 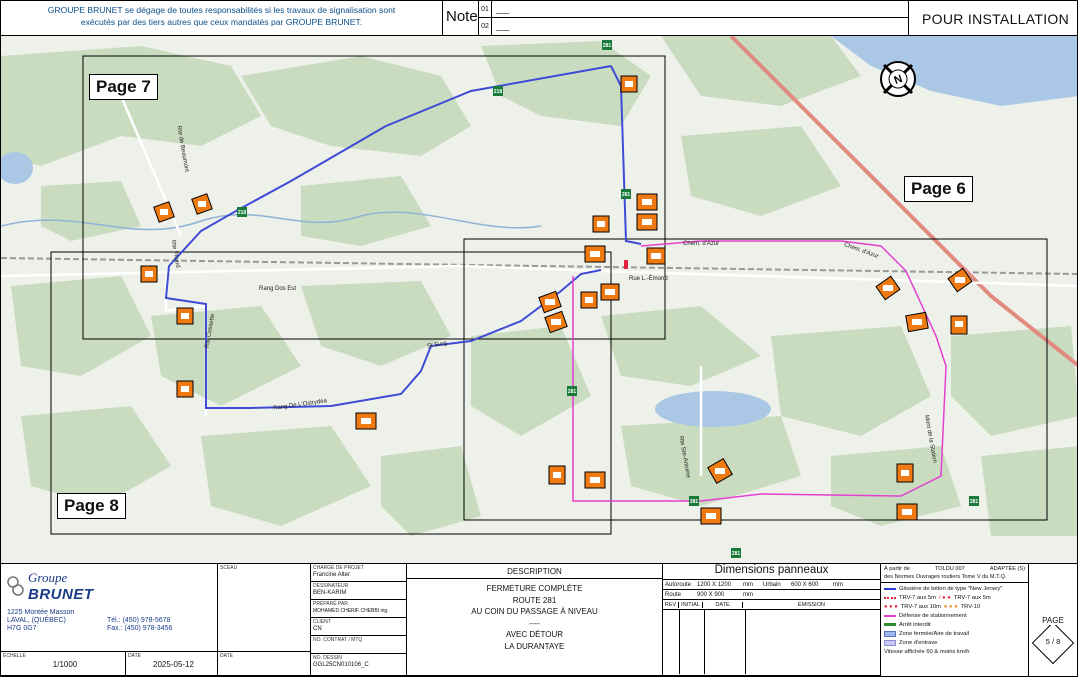 What do you see at coordinates (534, 588) in the screenshot?
I see `description-line: FERMETURE COMPLÈTE` at bounding box center [534, 588].